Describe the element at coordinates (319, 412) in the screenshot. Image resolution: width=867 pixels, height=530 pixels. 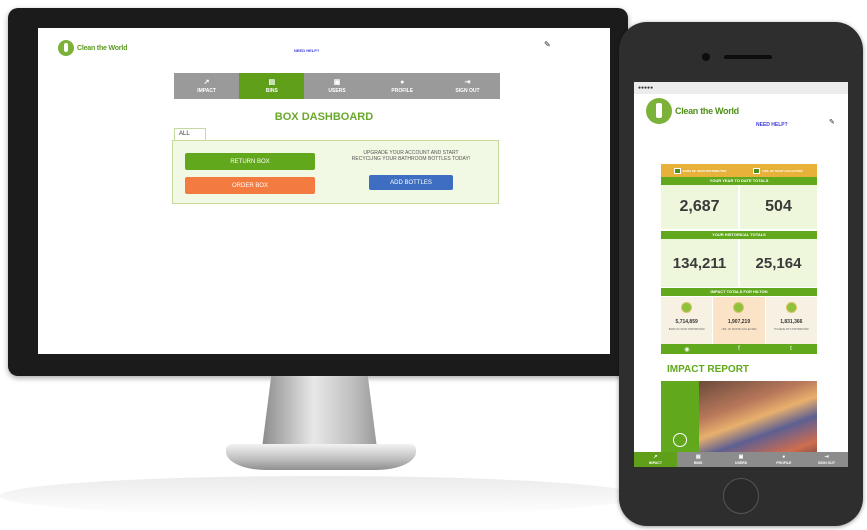
I see `monitor-stand-neck` at that location.